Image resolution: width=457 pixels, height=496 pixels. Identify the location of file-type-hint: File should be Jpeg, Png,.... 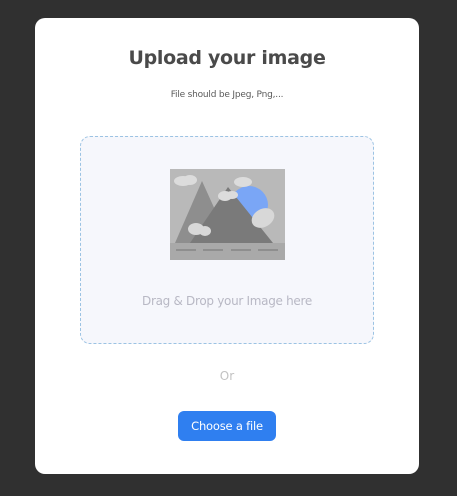
(227, 95).